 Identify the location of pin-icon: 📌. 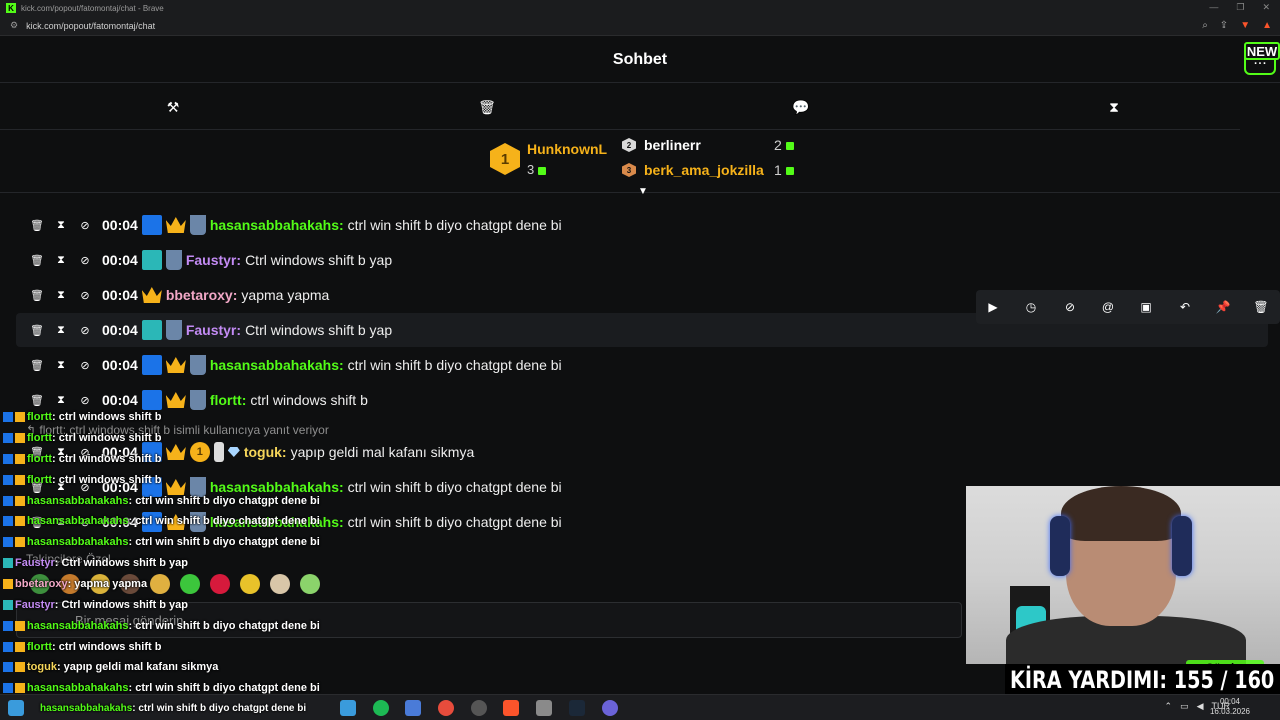
(1223, 307).